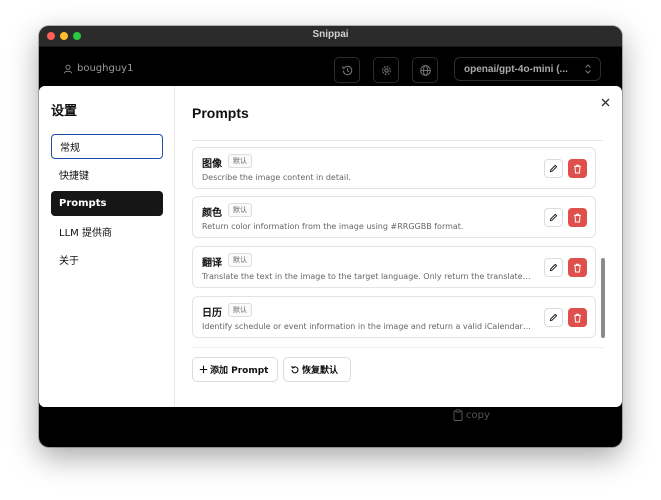 Image resolution: width=661 pixels, height=500 pixels. I want to click on history-button, so click(347, 70).